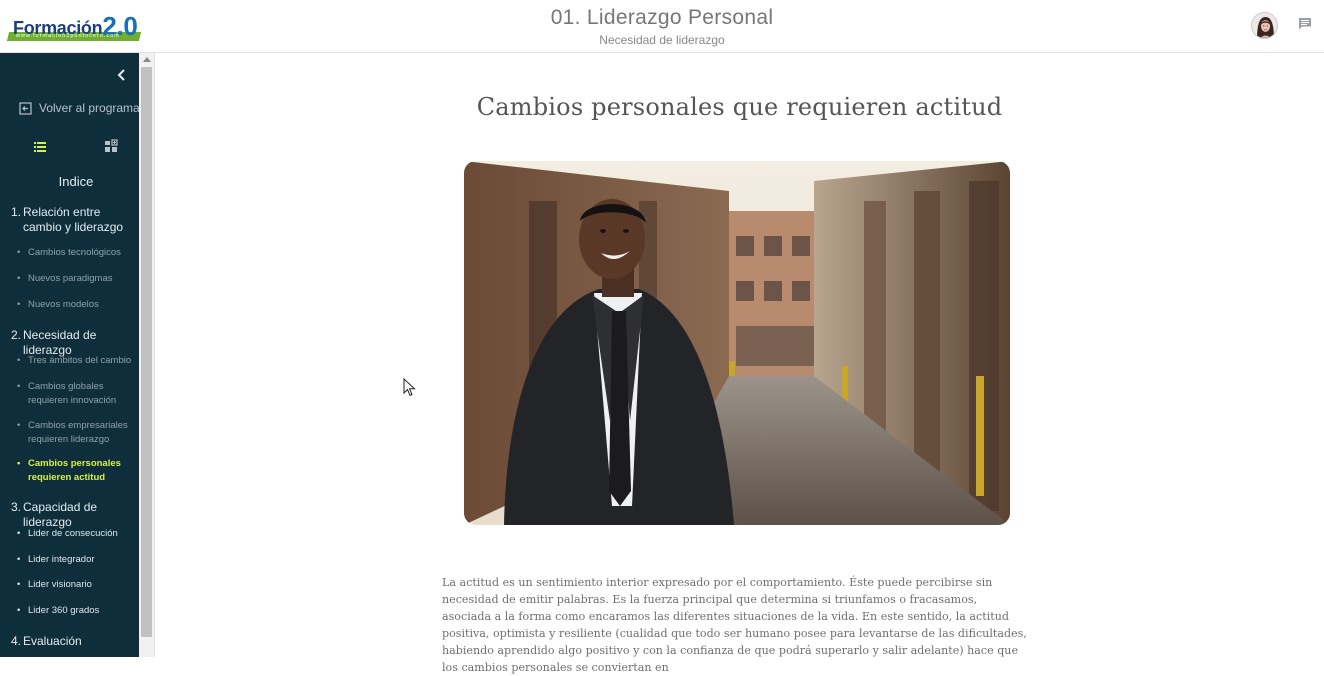 Image resolution: width=1324 pixels, height=676 pixels. Describe the element at coordinates (78, 560) in the screenshot. I see `index-item-lider-integrador: • Lider integrador` at that location.